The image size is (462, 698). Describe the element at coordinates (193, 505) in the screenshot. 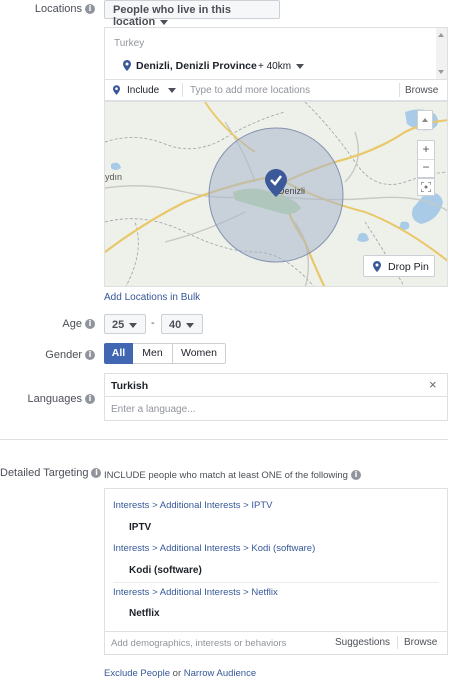

I see `interest-path: Interests > Additional Interests > IPTV` at that location.